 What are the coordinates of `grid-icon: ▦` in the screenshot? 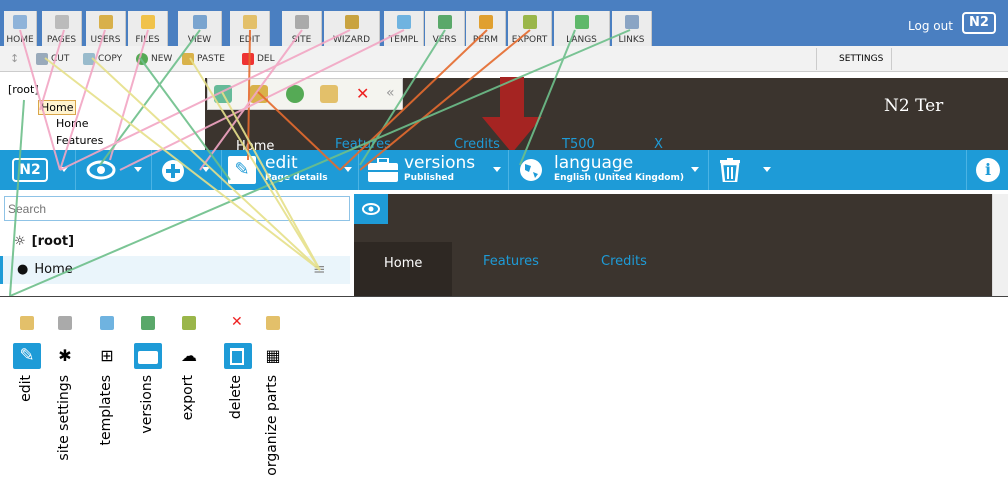 It's located at (273, 355).